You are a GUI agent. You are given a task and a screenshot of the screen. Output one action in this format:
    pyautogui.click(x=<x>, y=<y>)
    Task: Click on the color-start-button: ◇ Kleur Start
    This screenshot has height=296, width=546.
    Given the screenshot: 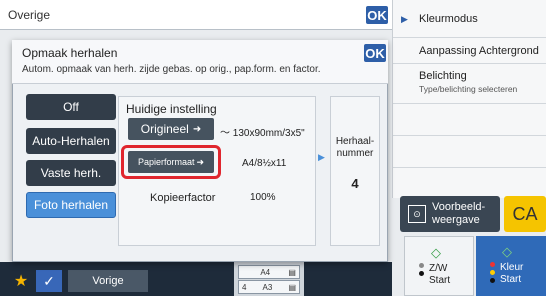 What is the action you would take?
    pyautogui.click(x=511, y=266)
    